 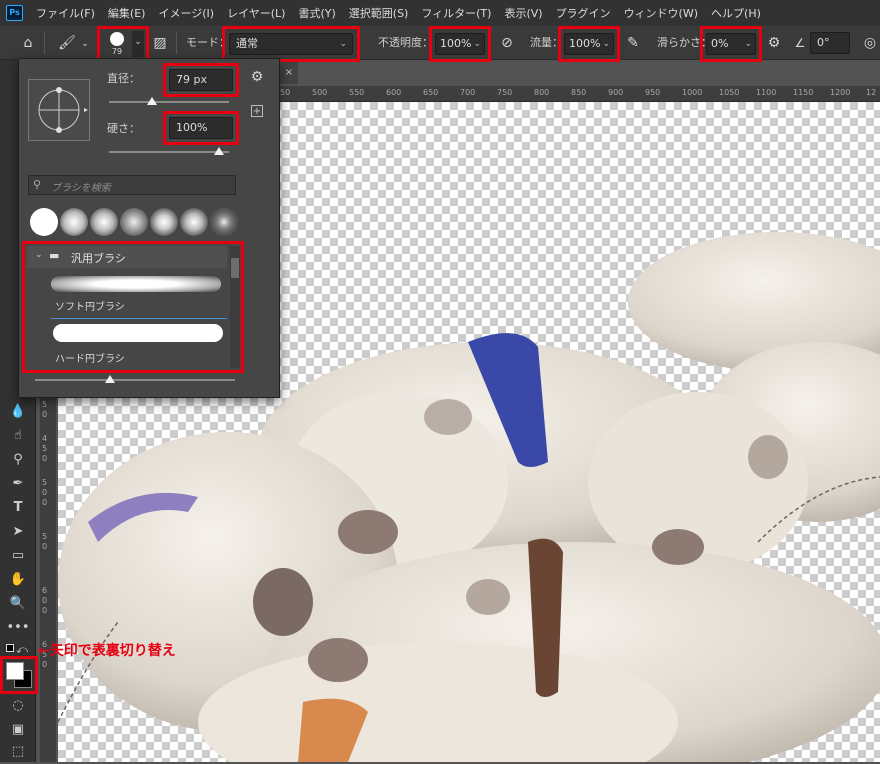 What do you see at coordinates (405, 42) in the screenshot?
I see `opacity-label: 不透明度：` at bounding box center [405, 42].